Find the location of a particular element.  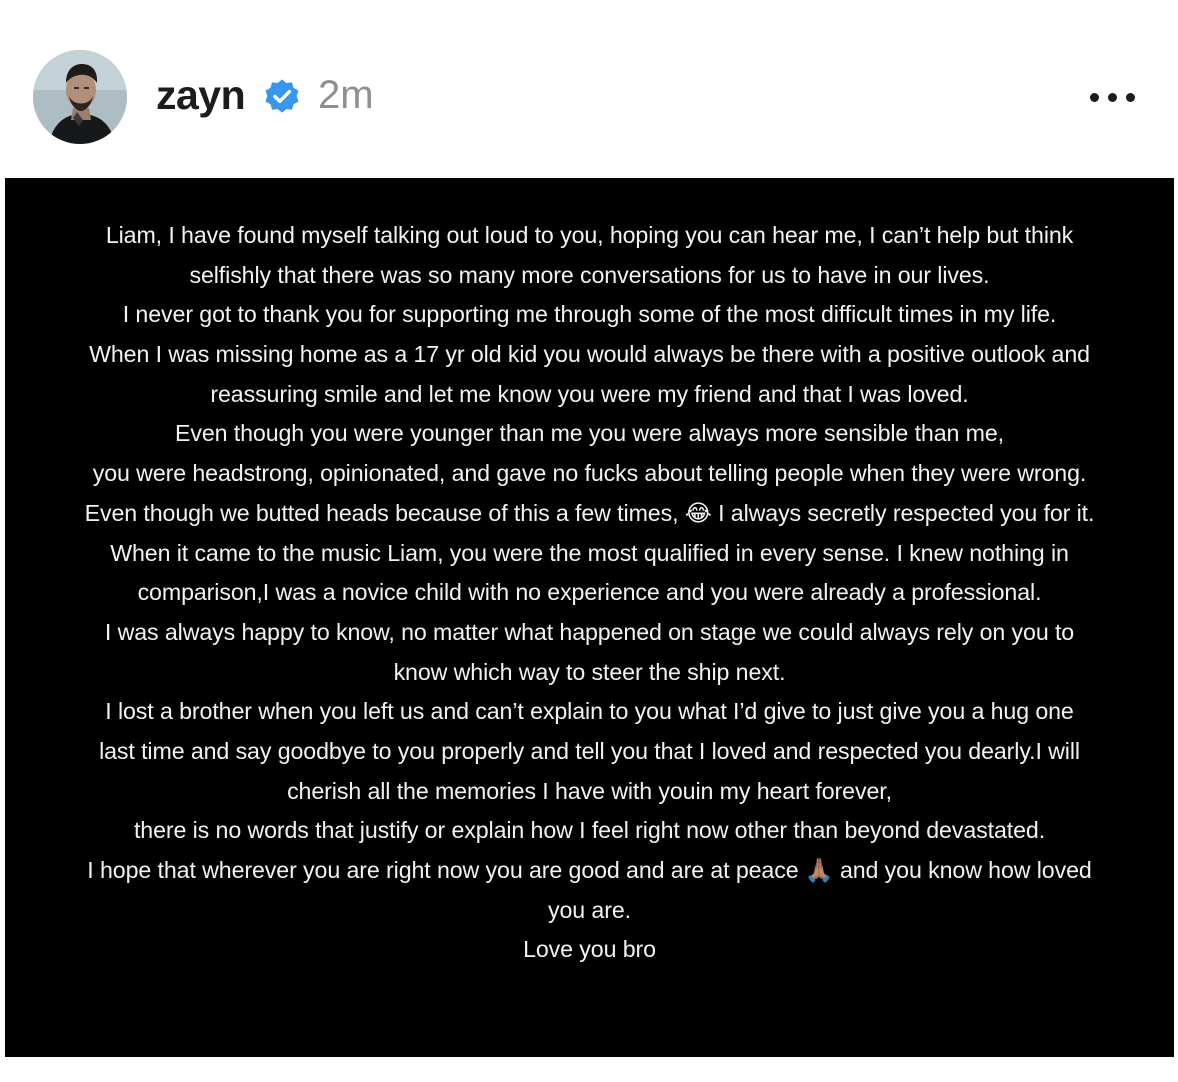

message-line: Love you bro is located at coordinates (589, 949).